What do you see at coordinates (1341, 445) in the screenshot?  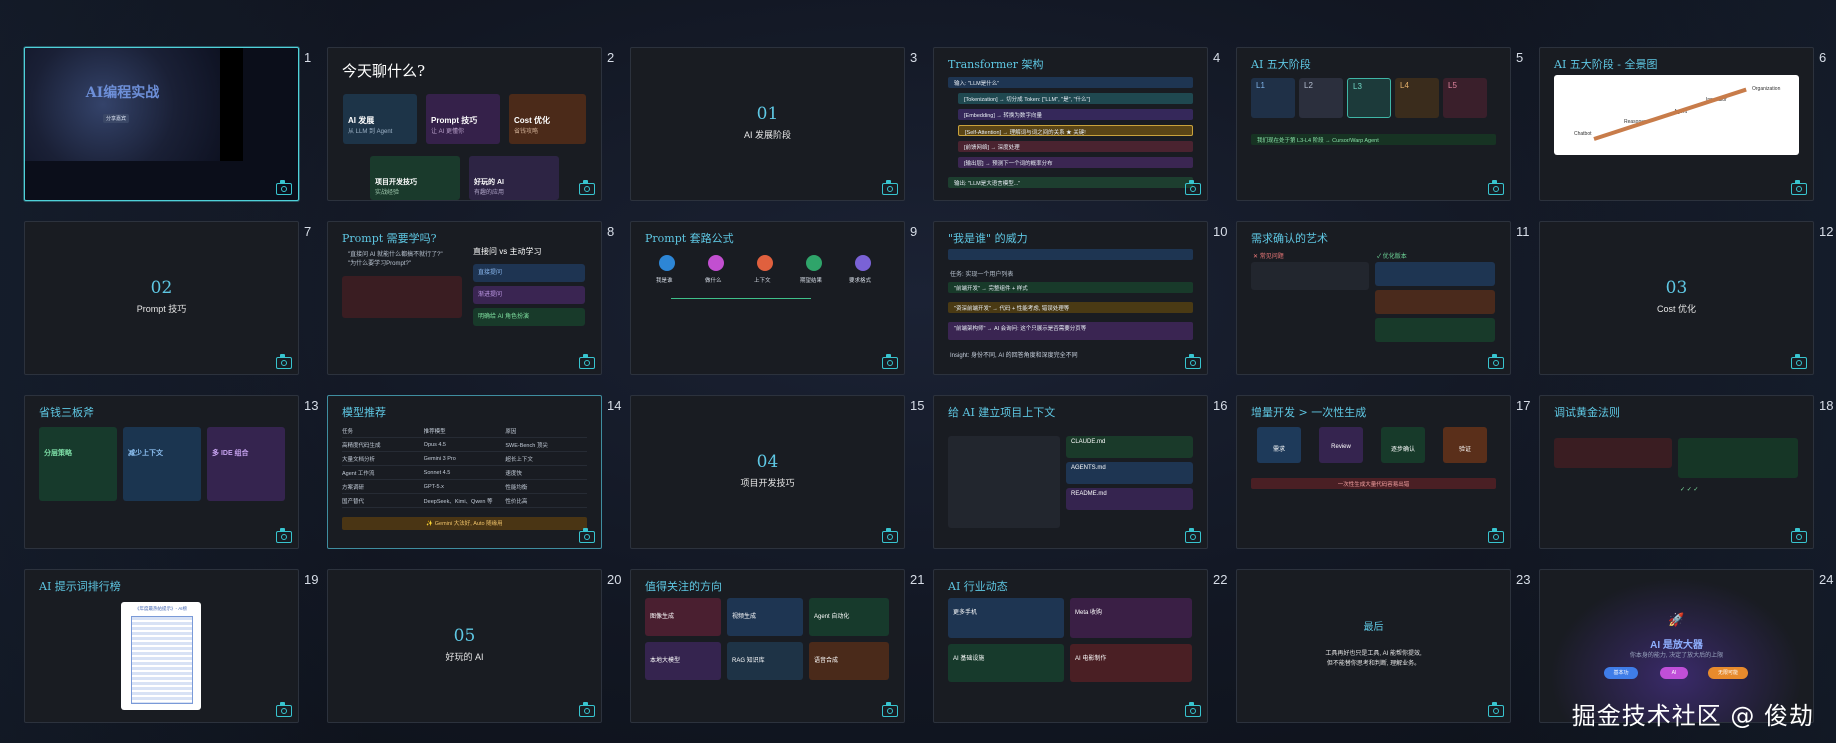 I see `flow-step: Review` at bounding box center [1341, 445].